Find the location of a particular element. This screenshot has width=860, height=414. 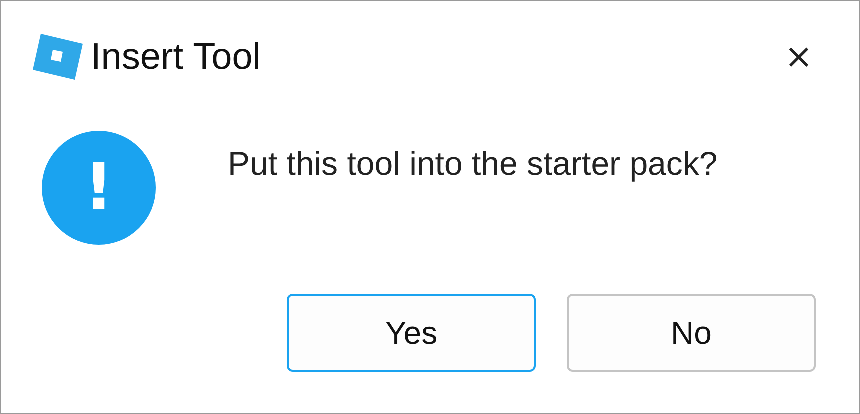

close-button: × is located at coordinates (799, 57).